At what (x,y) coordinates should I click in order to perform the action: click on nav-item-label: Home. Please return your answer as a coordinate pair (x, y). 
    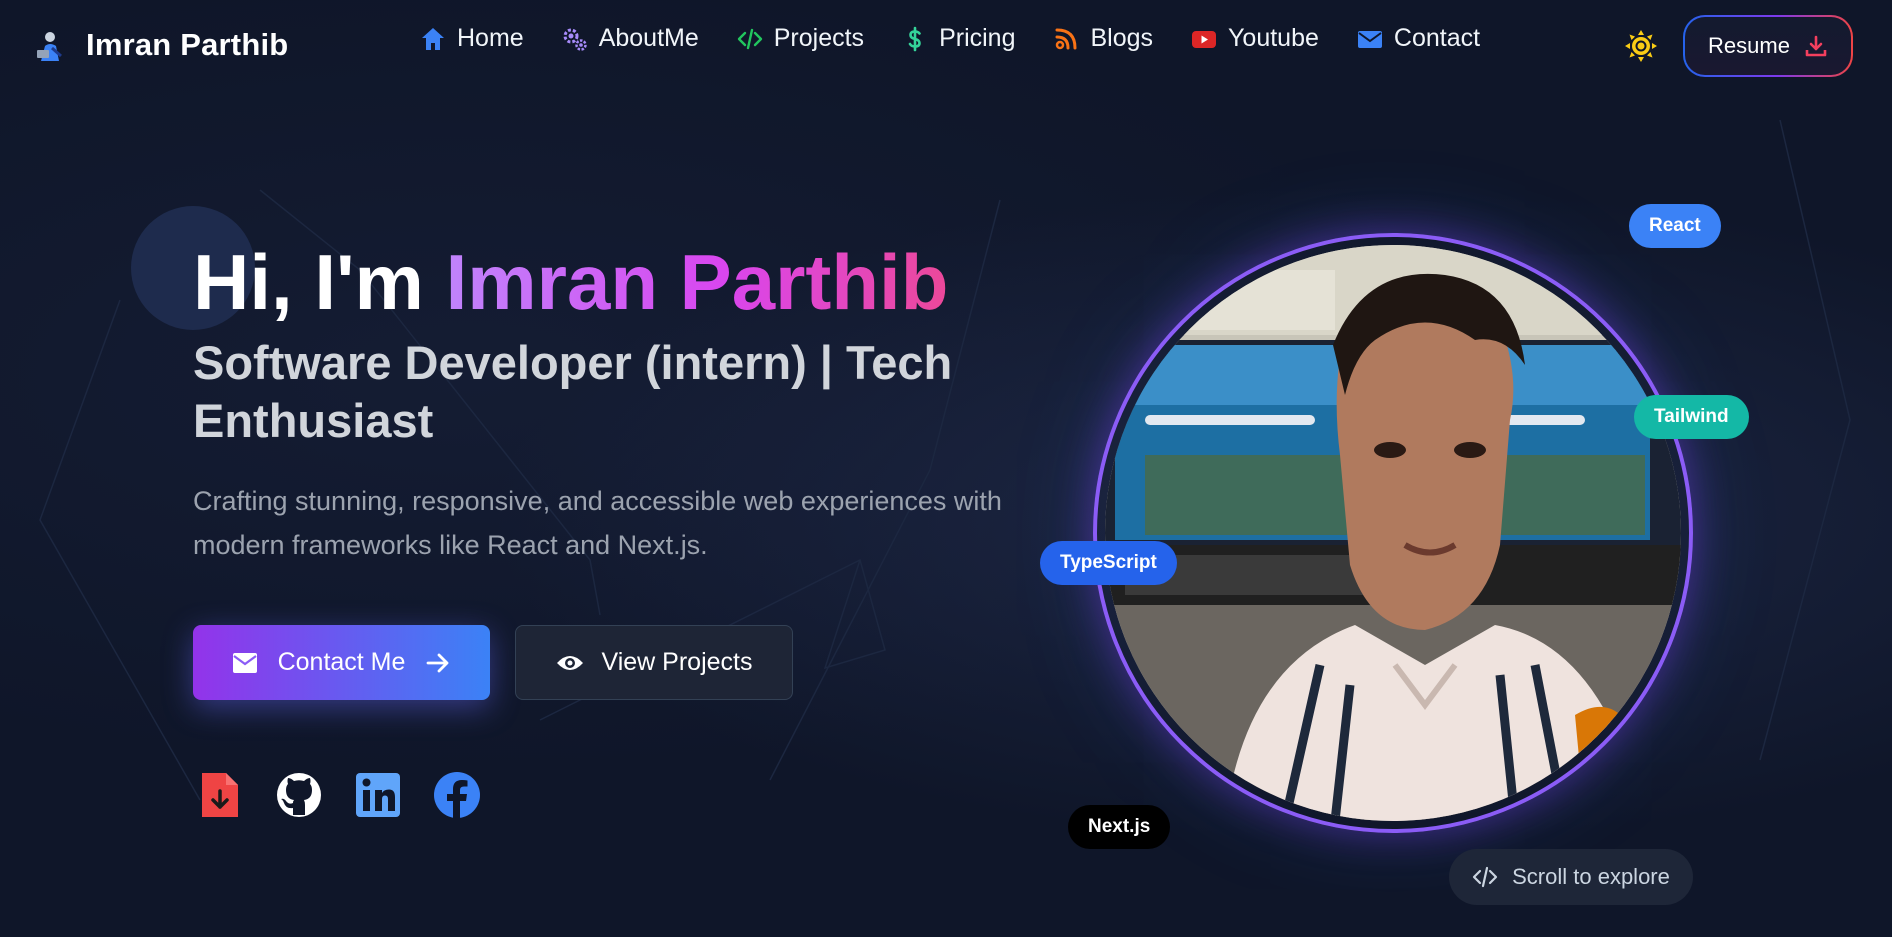
    Looking at the image, I should click on (490, 38).